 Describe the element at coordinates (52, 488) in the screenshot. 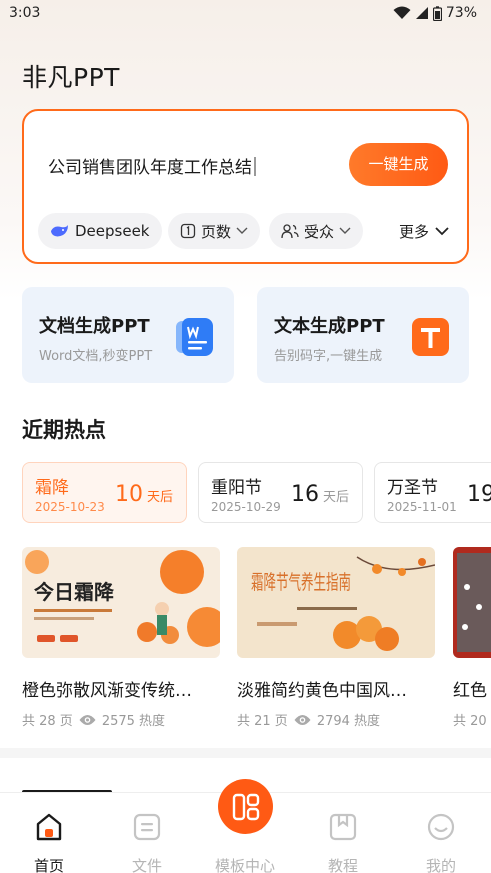

I see `festival-name: 霜降` at that location.